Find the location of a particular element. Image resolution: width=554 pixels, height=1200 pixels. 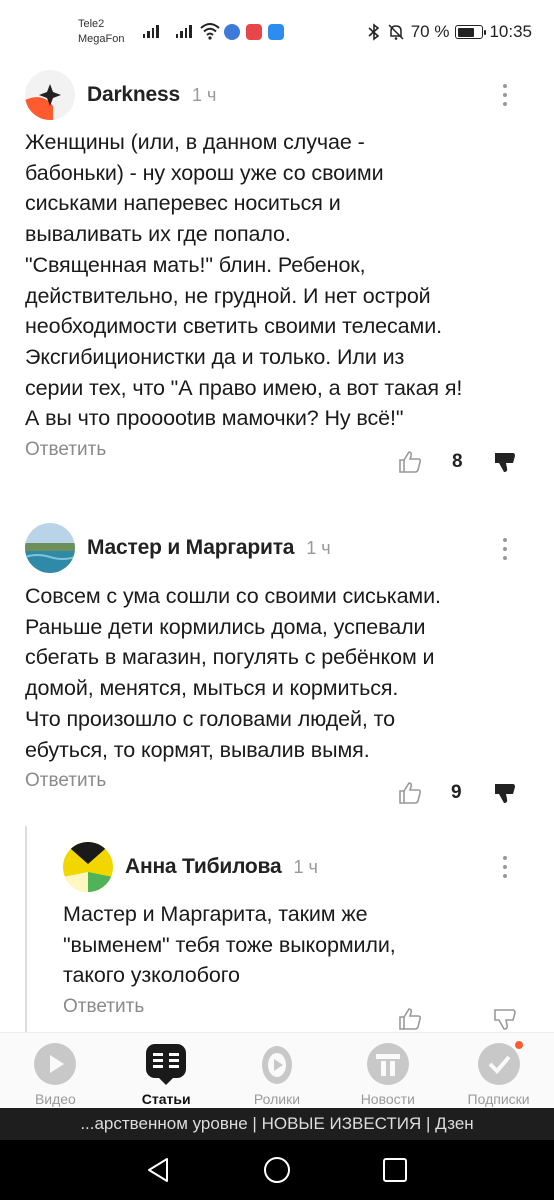

notification-dot is located at coordinates (518, 1045).